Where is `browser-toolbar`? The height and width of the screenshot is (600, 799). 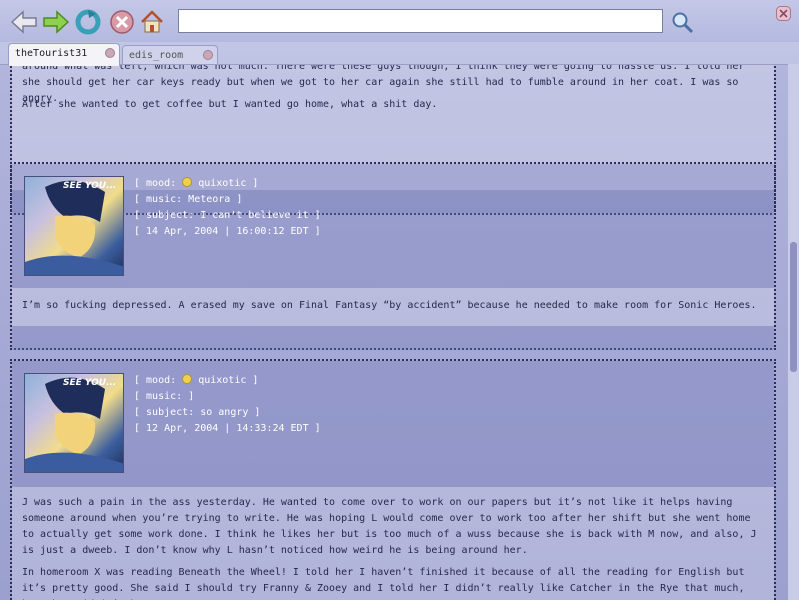 browser-toolbar is located at coordinates (399, 21).